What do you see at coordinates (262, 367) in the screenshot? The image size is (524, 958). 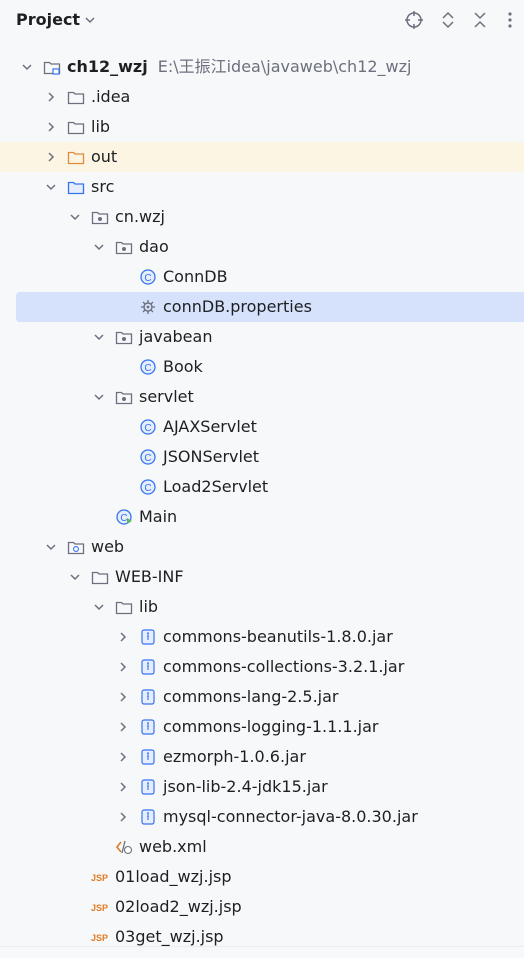 I see `tree-node: C Book` at bounding box center [262, 367].